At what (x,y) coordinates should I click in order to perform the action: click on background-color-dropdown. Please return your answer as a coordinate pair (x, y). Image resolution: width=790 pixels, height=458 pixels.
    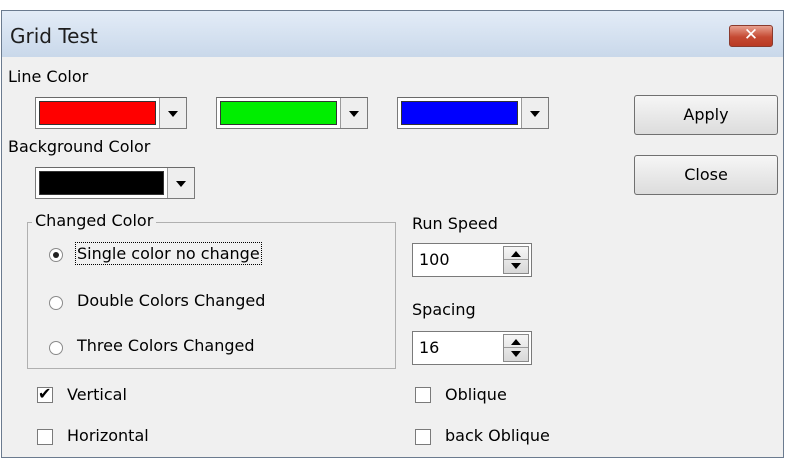
    Looking at the image, I should click on (180, 183).